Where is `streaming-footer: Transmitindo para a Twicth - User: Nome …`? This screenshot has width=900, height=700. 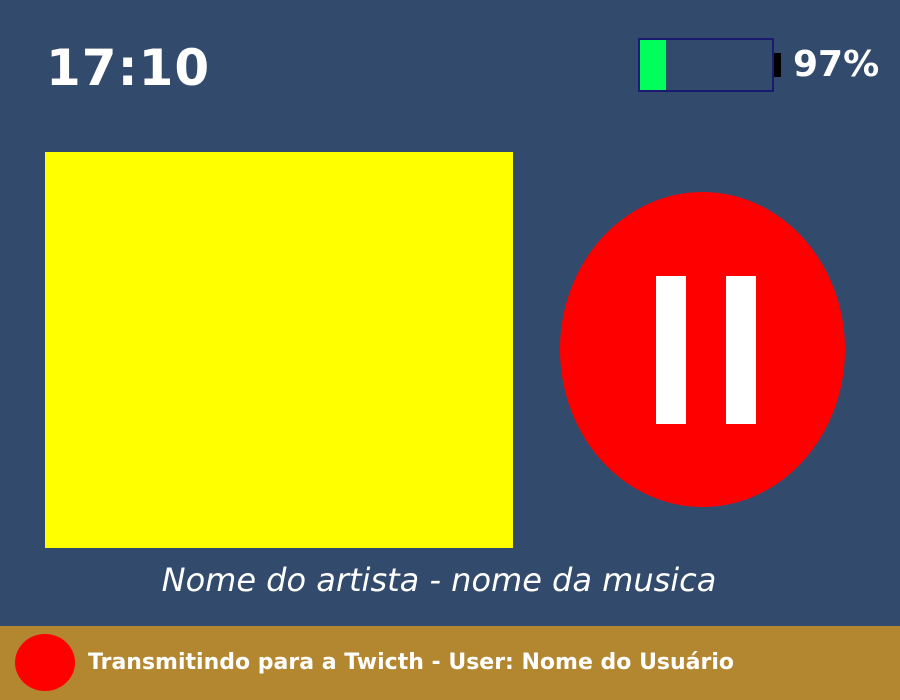 streaming-footer: Transmitindo para a Twicth - User: Nome … is located at coordinates (450, 663).